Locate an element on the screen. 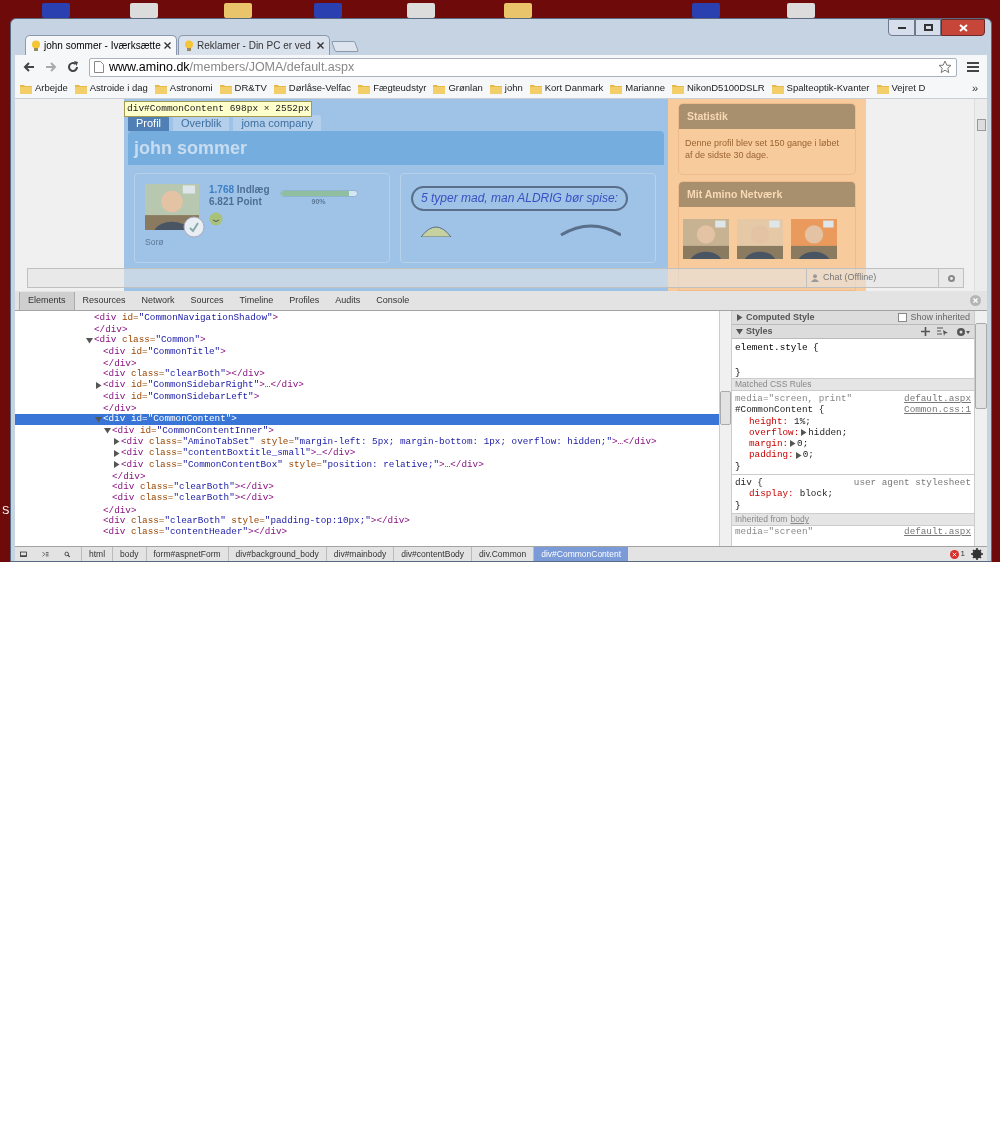  browser-tab: Reklamer - Din PC er ved is located at coordinates (254, 45).